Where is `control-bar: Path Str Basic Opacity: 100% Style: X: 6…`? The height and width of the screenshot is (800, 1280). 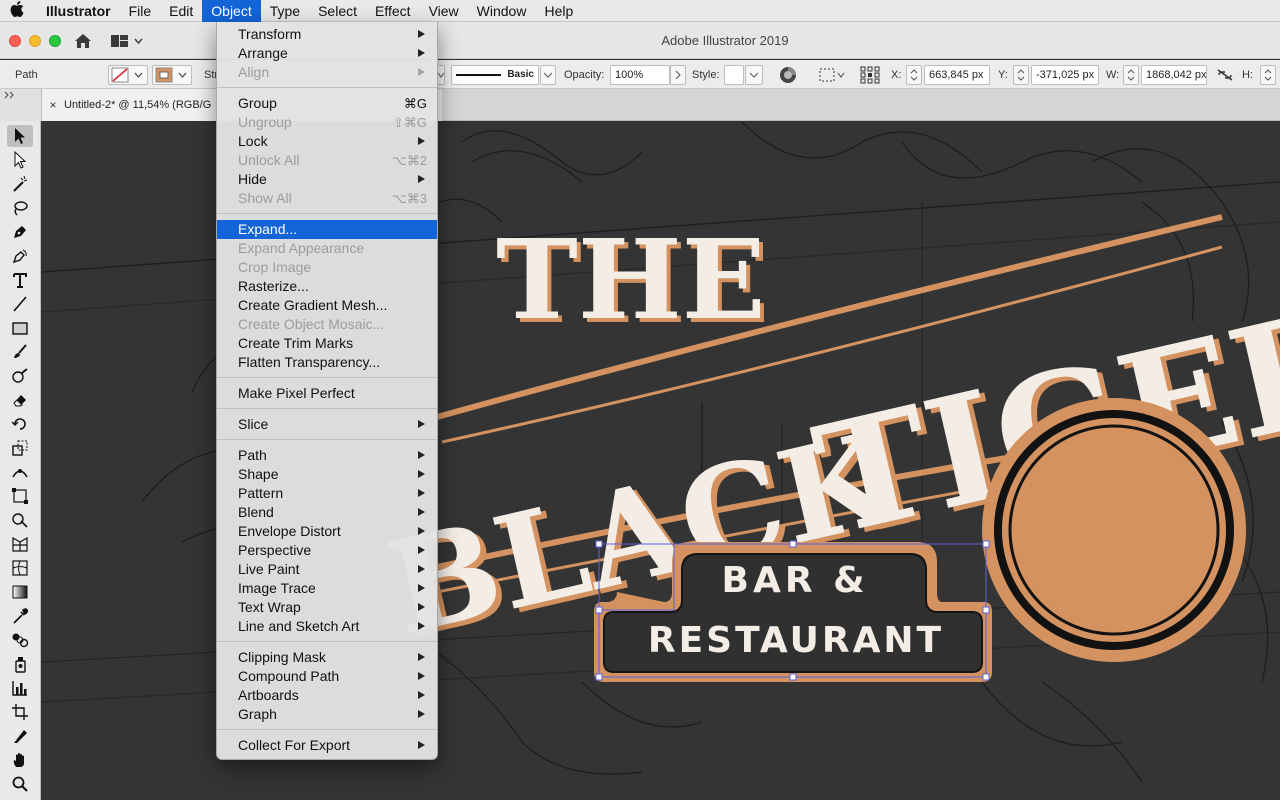
control-bar: Path Str Basic Opacity: 100% Style: X: 6… is located at coordinates (640, 74).